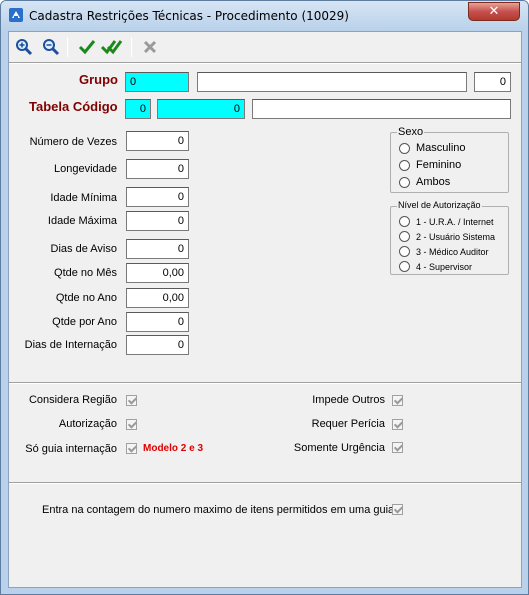 The height and width of the screenshot is (595, 529). I want to click on grupo-number-field: 0, so click(492, 82).